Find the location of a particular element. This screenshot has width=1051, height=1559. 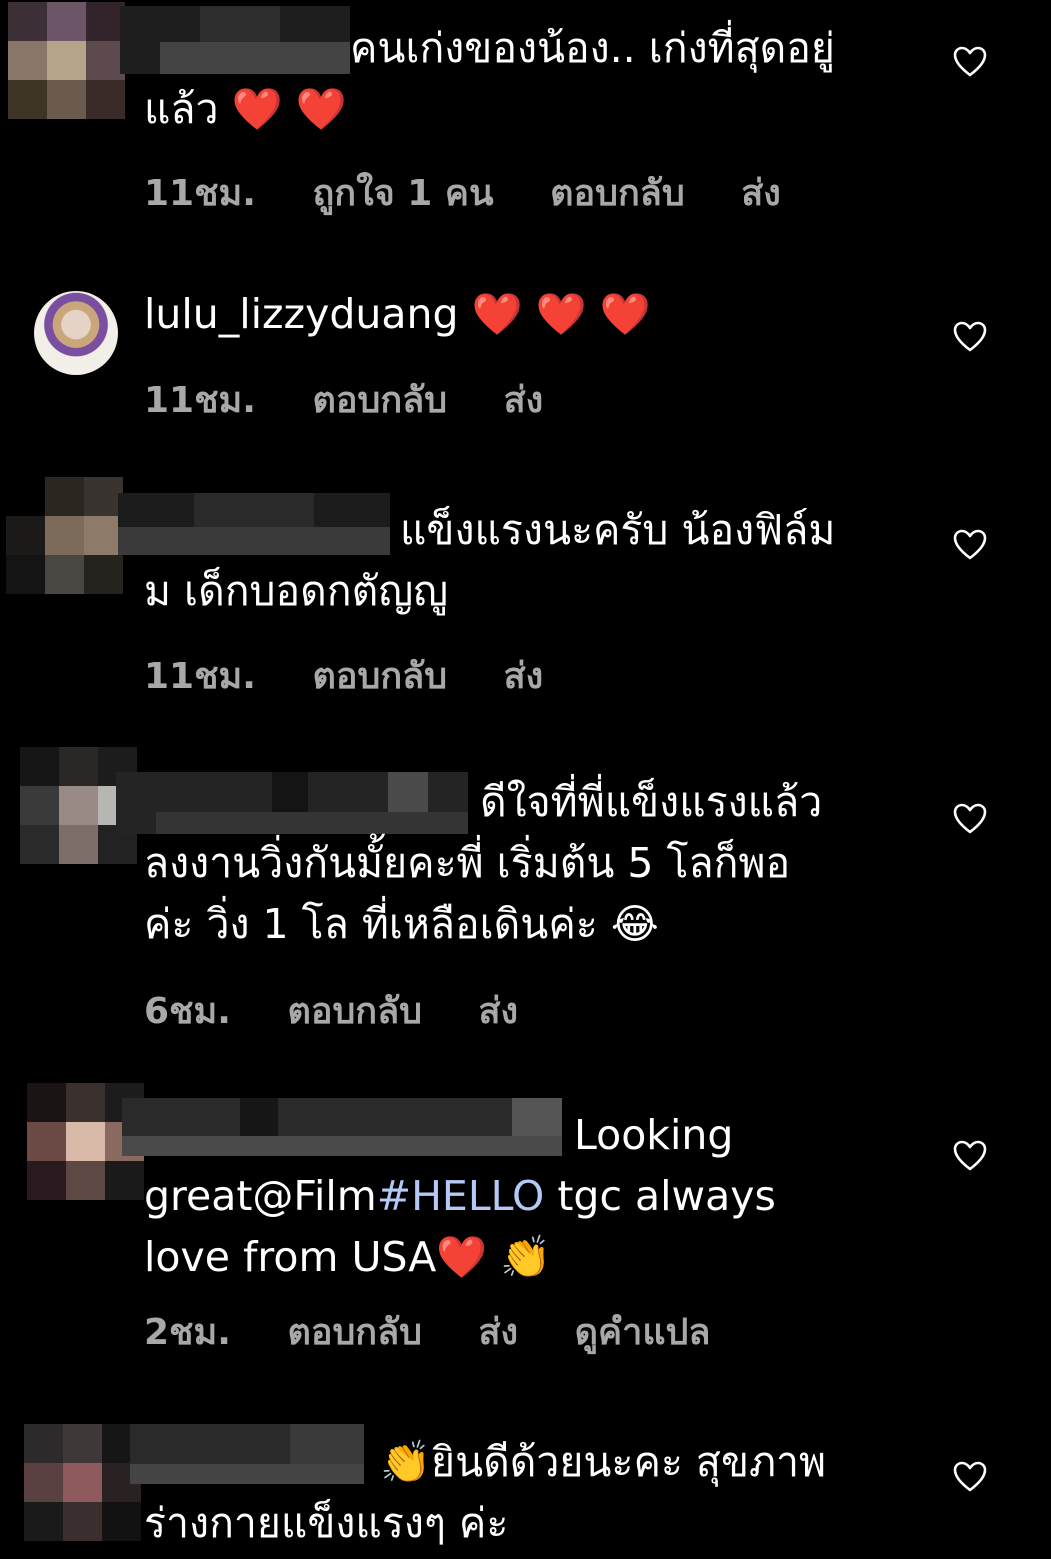

see-translation-button: ดูคำแปล is located at coordinates (643, 1332).